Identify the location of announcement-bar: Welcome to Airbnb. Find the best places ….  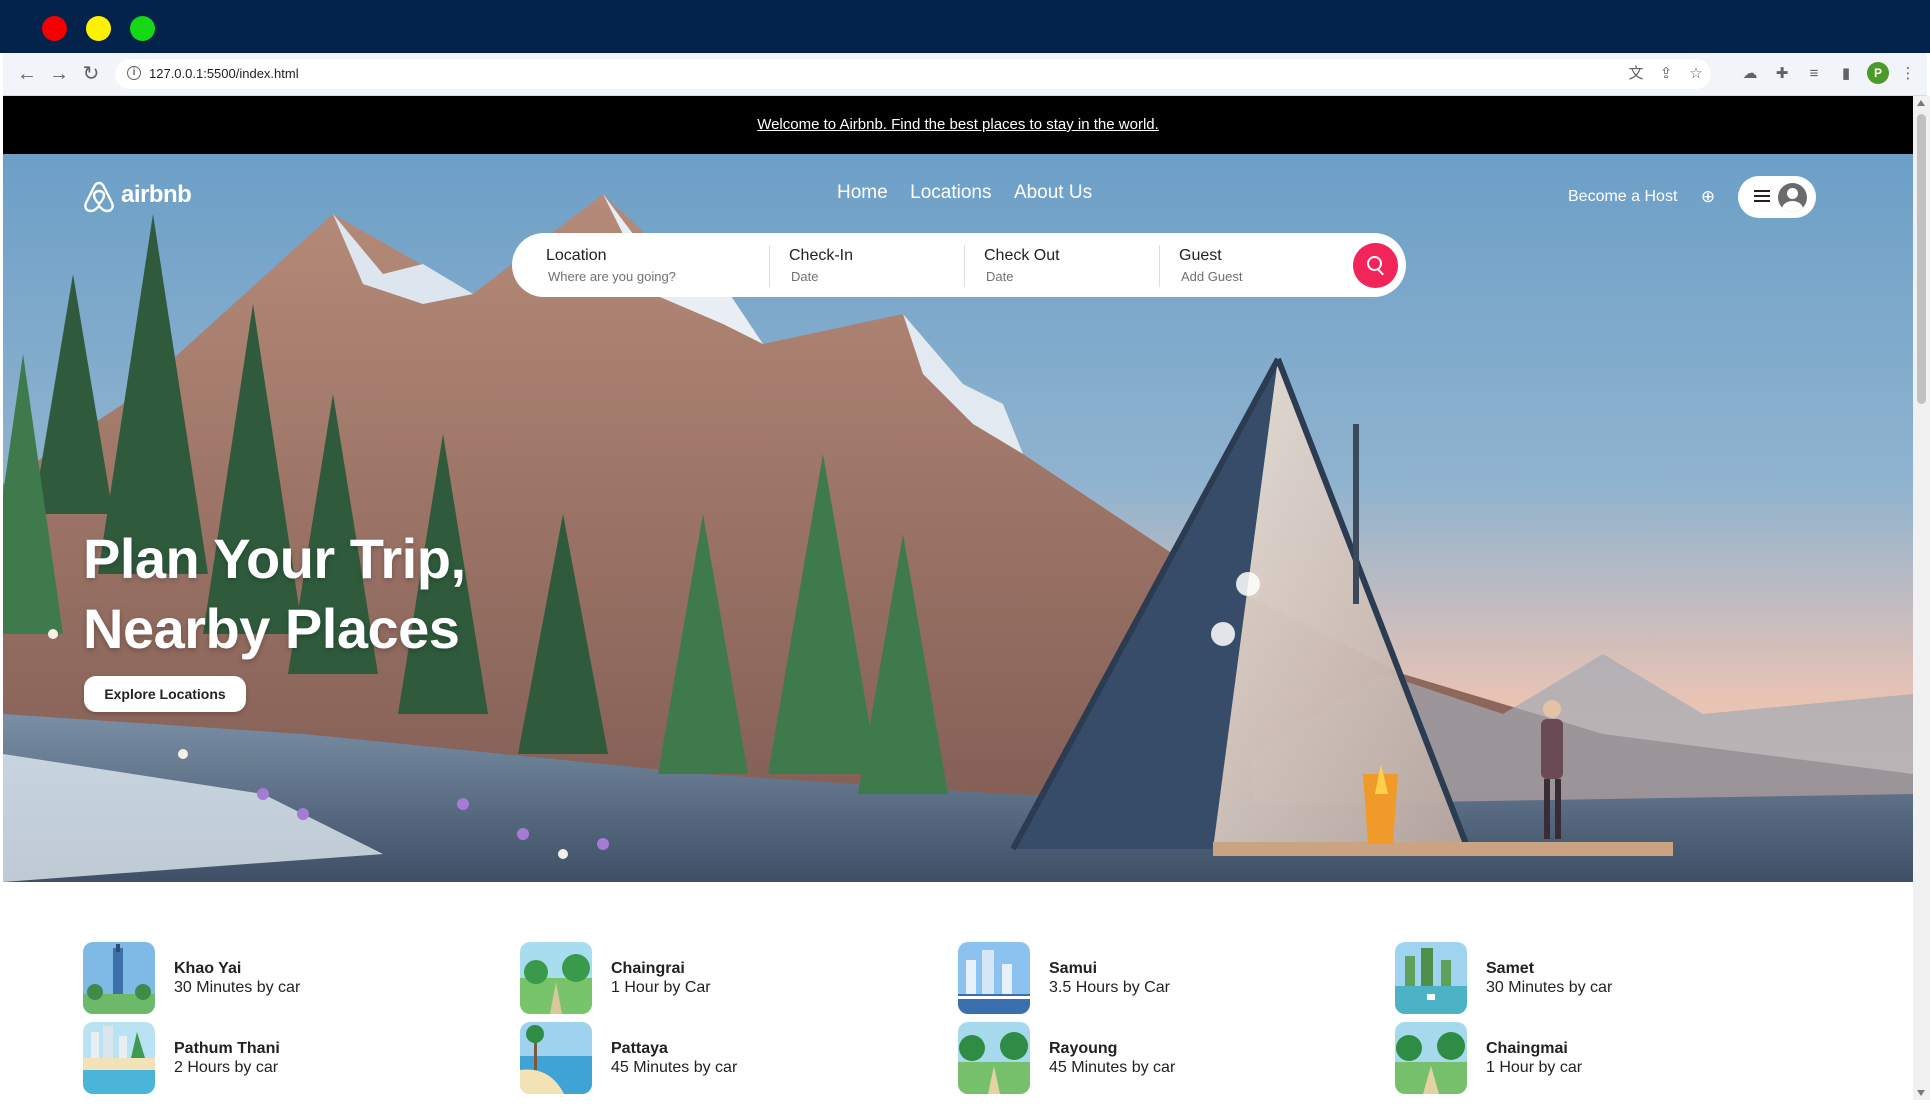
(958, 125).